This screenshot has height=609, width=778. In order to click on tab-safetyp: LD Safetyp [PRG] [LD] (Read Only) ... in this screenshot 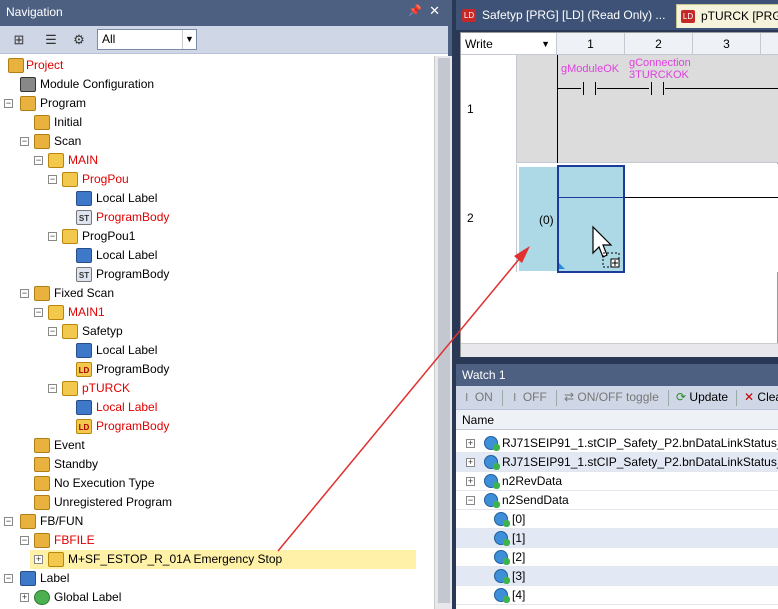, I will do `click(566, 16)`.